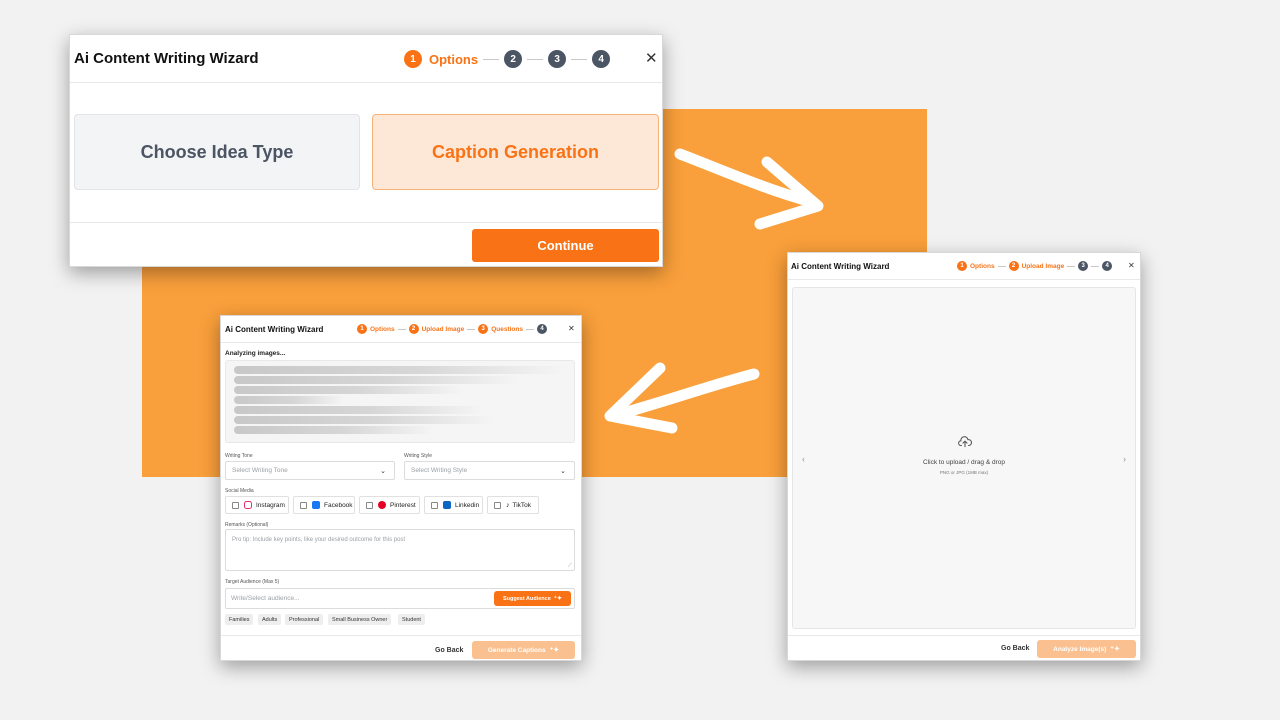 The width and height of the screenshot is (1280, 720). Describe the element at coordinates (507, 329) in the screenshot. I see `step-3-label: Questions` at that location.